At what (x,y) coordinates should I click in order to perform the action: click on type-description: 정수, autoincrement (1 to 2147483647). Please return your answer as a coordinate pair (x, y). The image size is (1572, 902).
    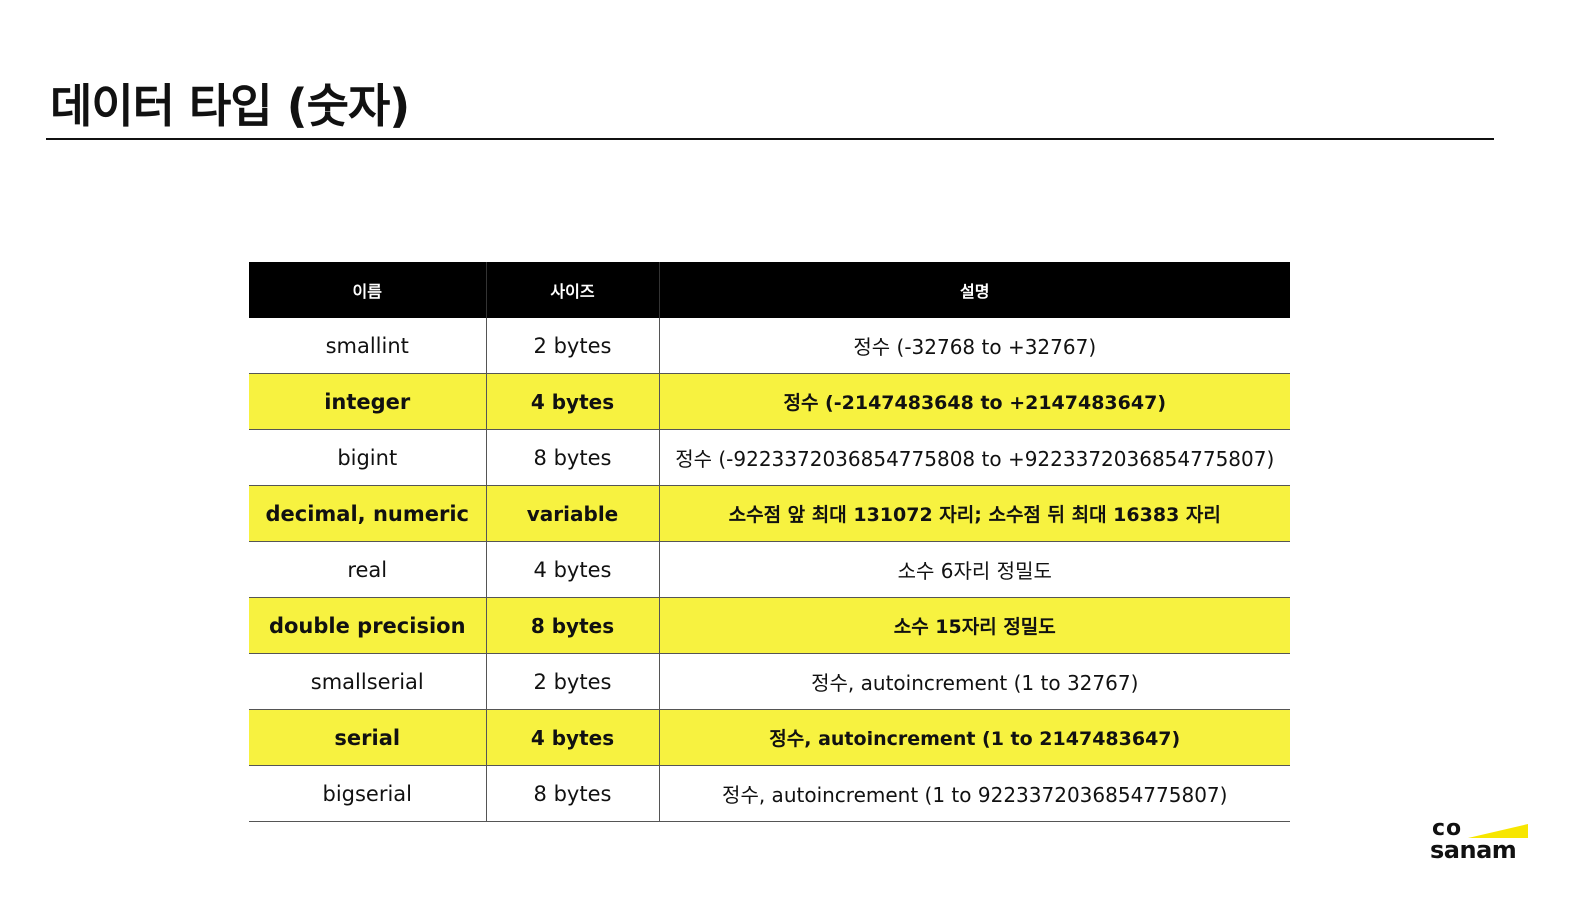
    Looking at the image, I should click on (974, 737).